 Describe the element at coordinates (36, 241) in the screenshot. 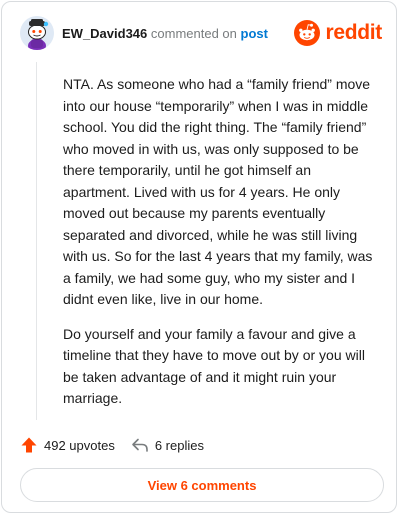

I see `thread-line` at that location.